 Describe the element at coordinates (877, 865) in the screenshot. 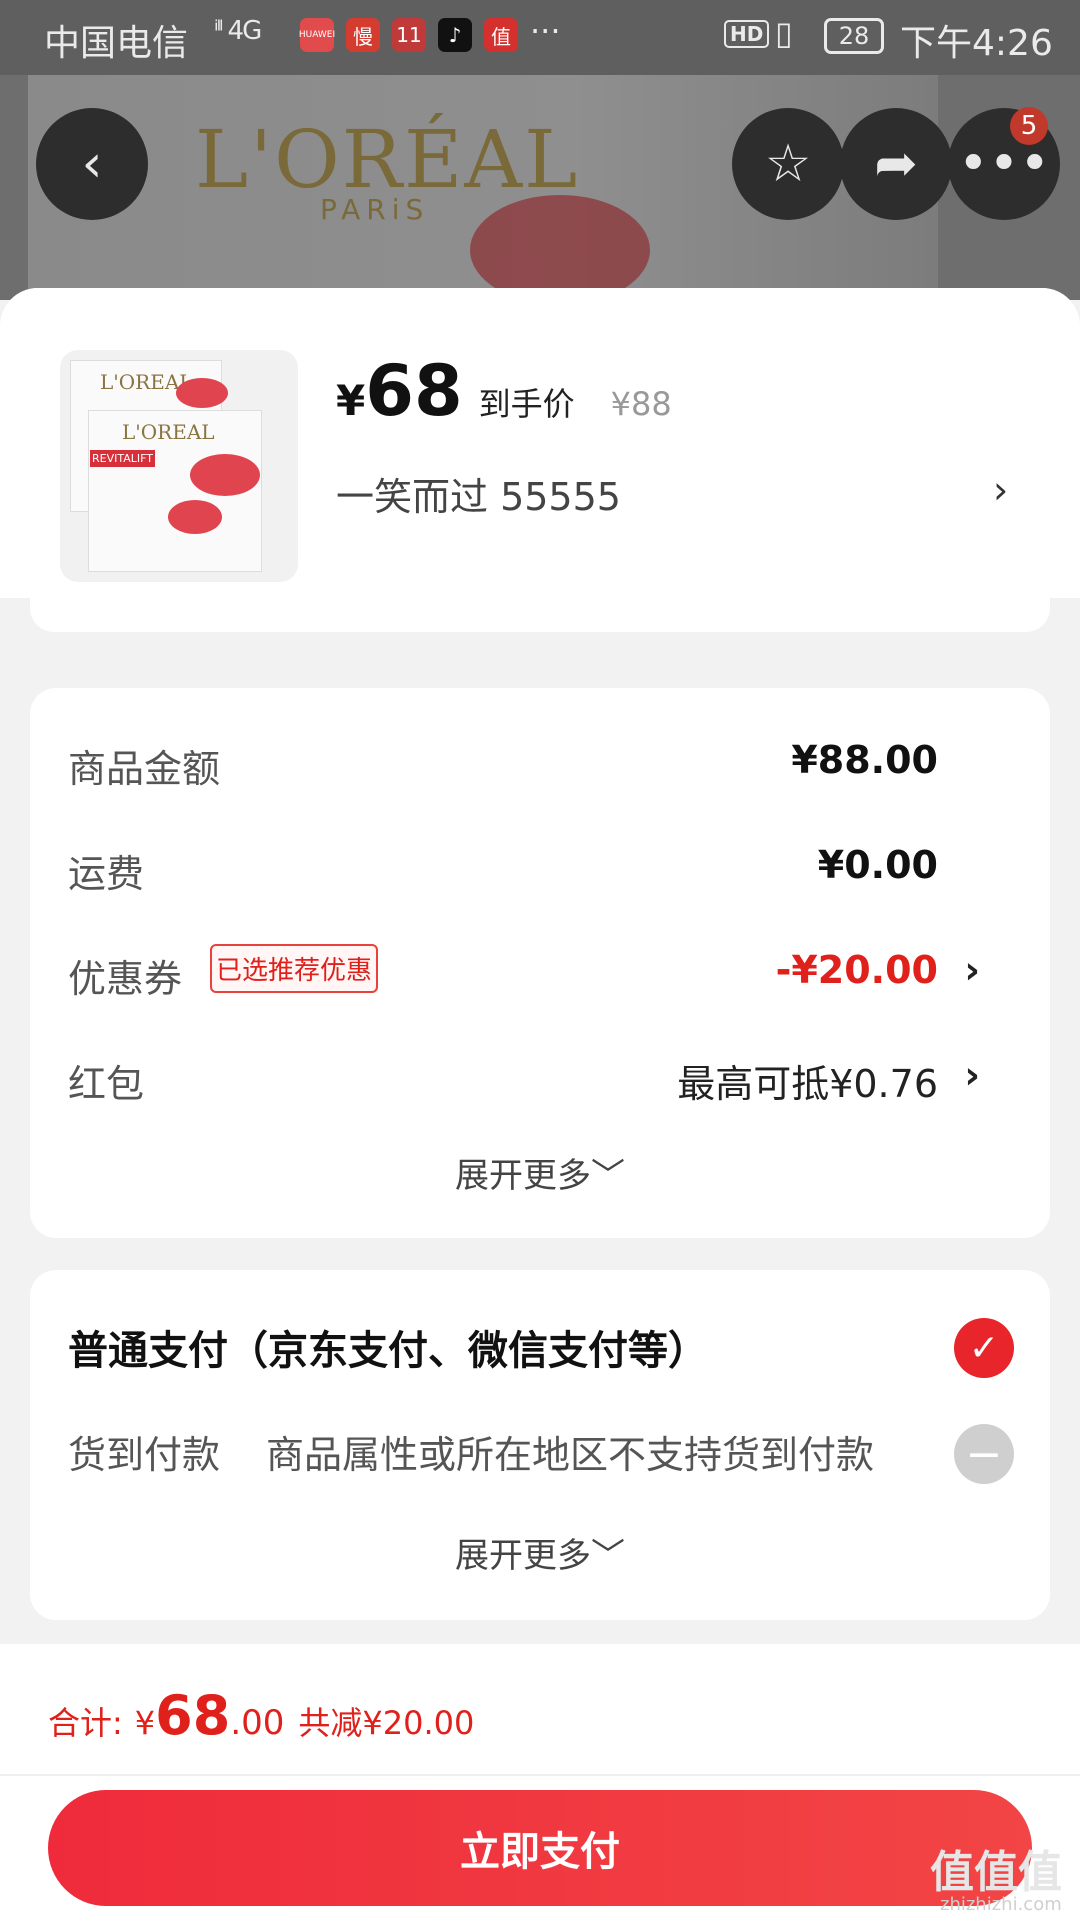

I see `shipping-value: ¥0.00` at that location.